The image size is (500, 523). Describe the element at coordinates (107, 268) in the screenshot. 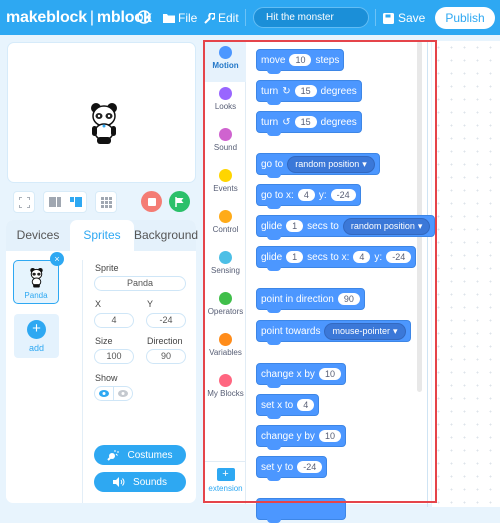

I see `sprite-name-label: Sprite` at that location.